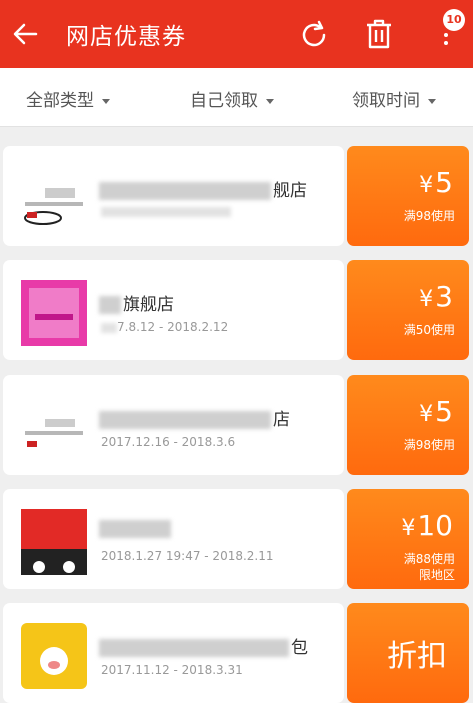  Describe the element at coordinates (60, 101) in the screenshot. I see `filter-type-label: 全部类型` at that location.